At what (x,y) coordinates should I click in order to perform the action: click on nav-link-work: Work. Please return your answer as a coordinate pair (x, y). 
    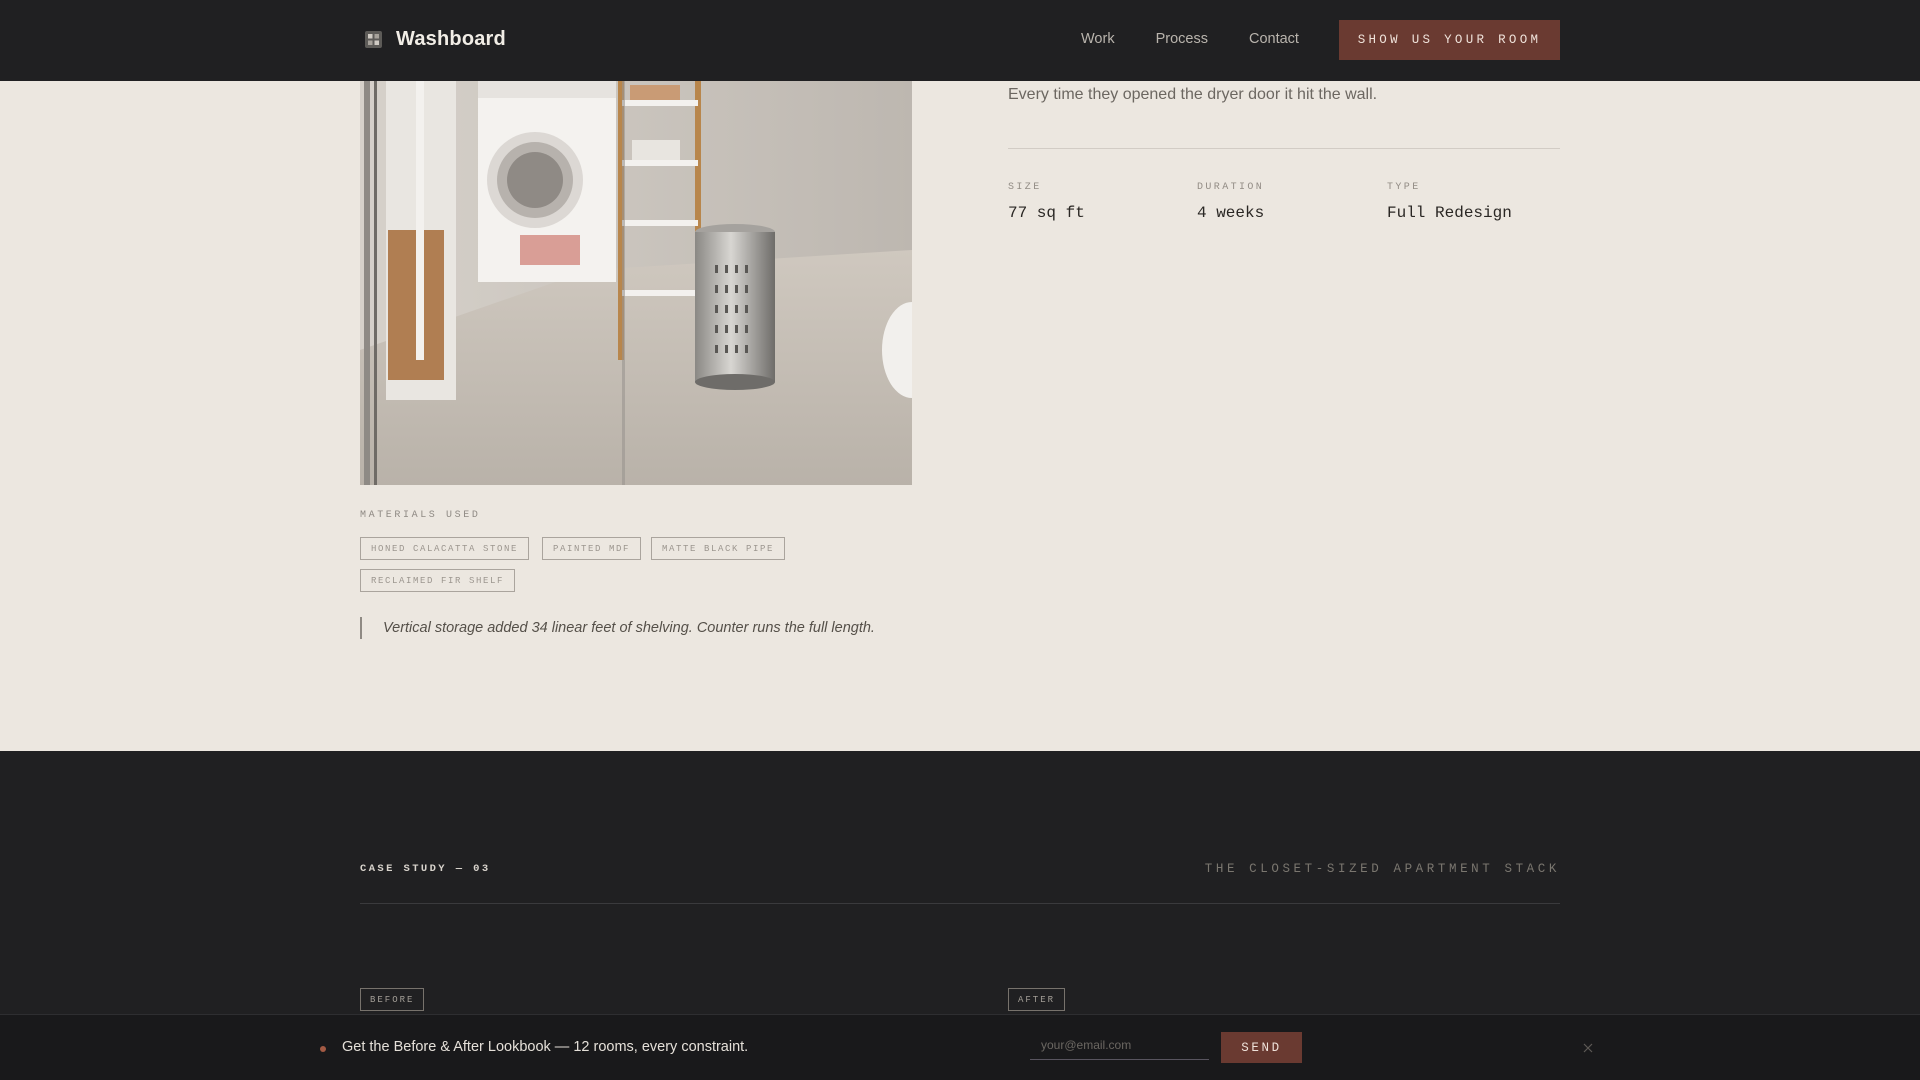
    Looking at the image, I should click on (1098, 39).